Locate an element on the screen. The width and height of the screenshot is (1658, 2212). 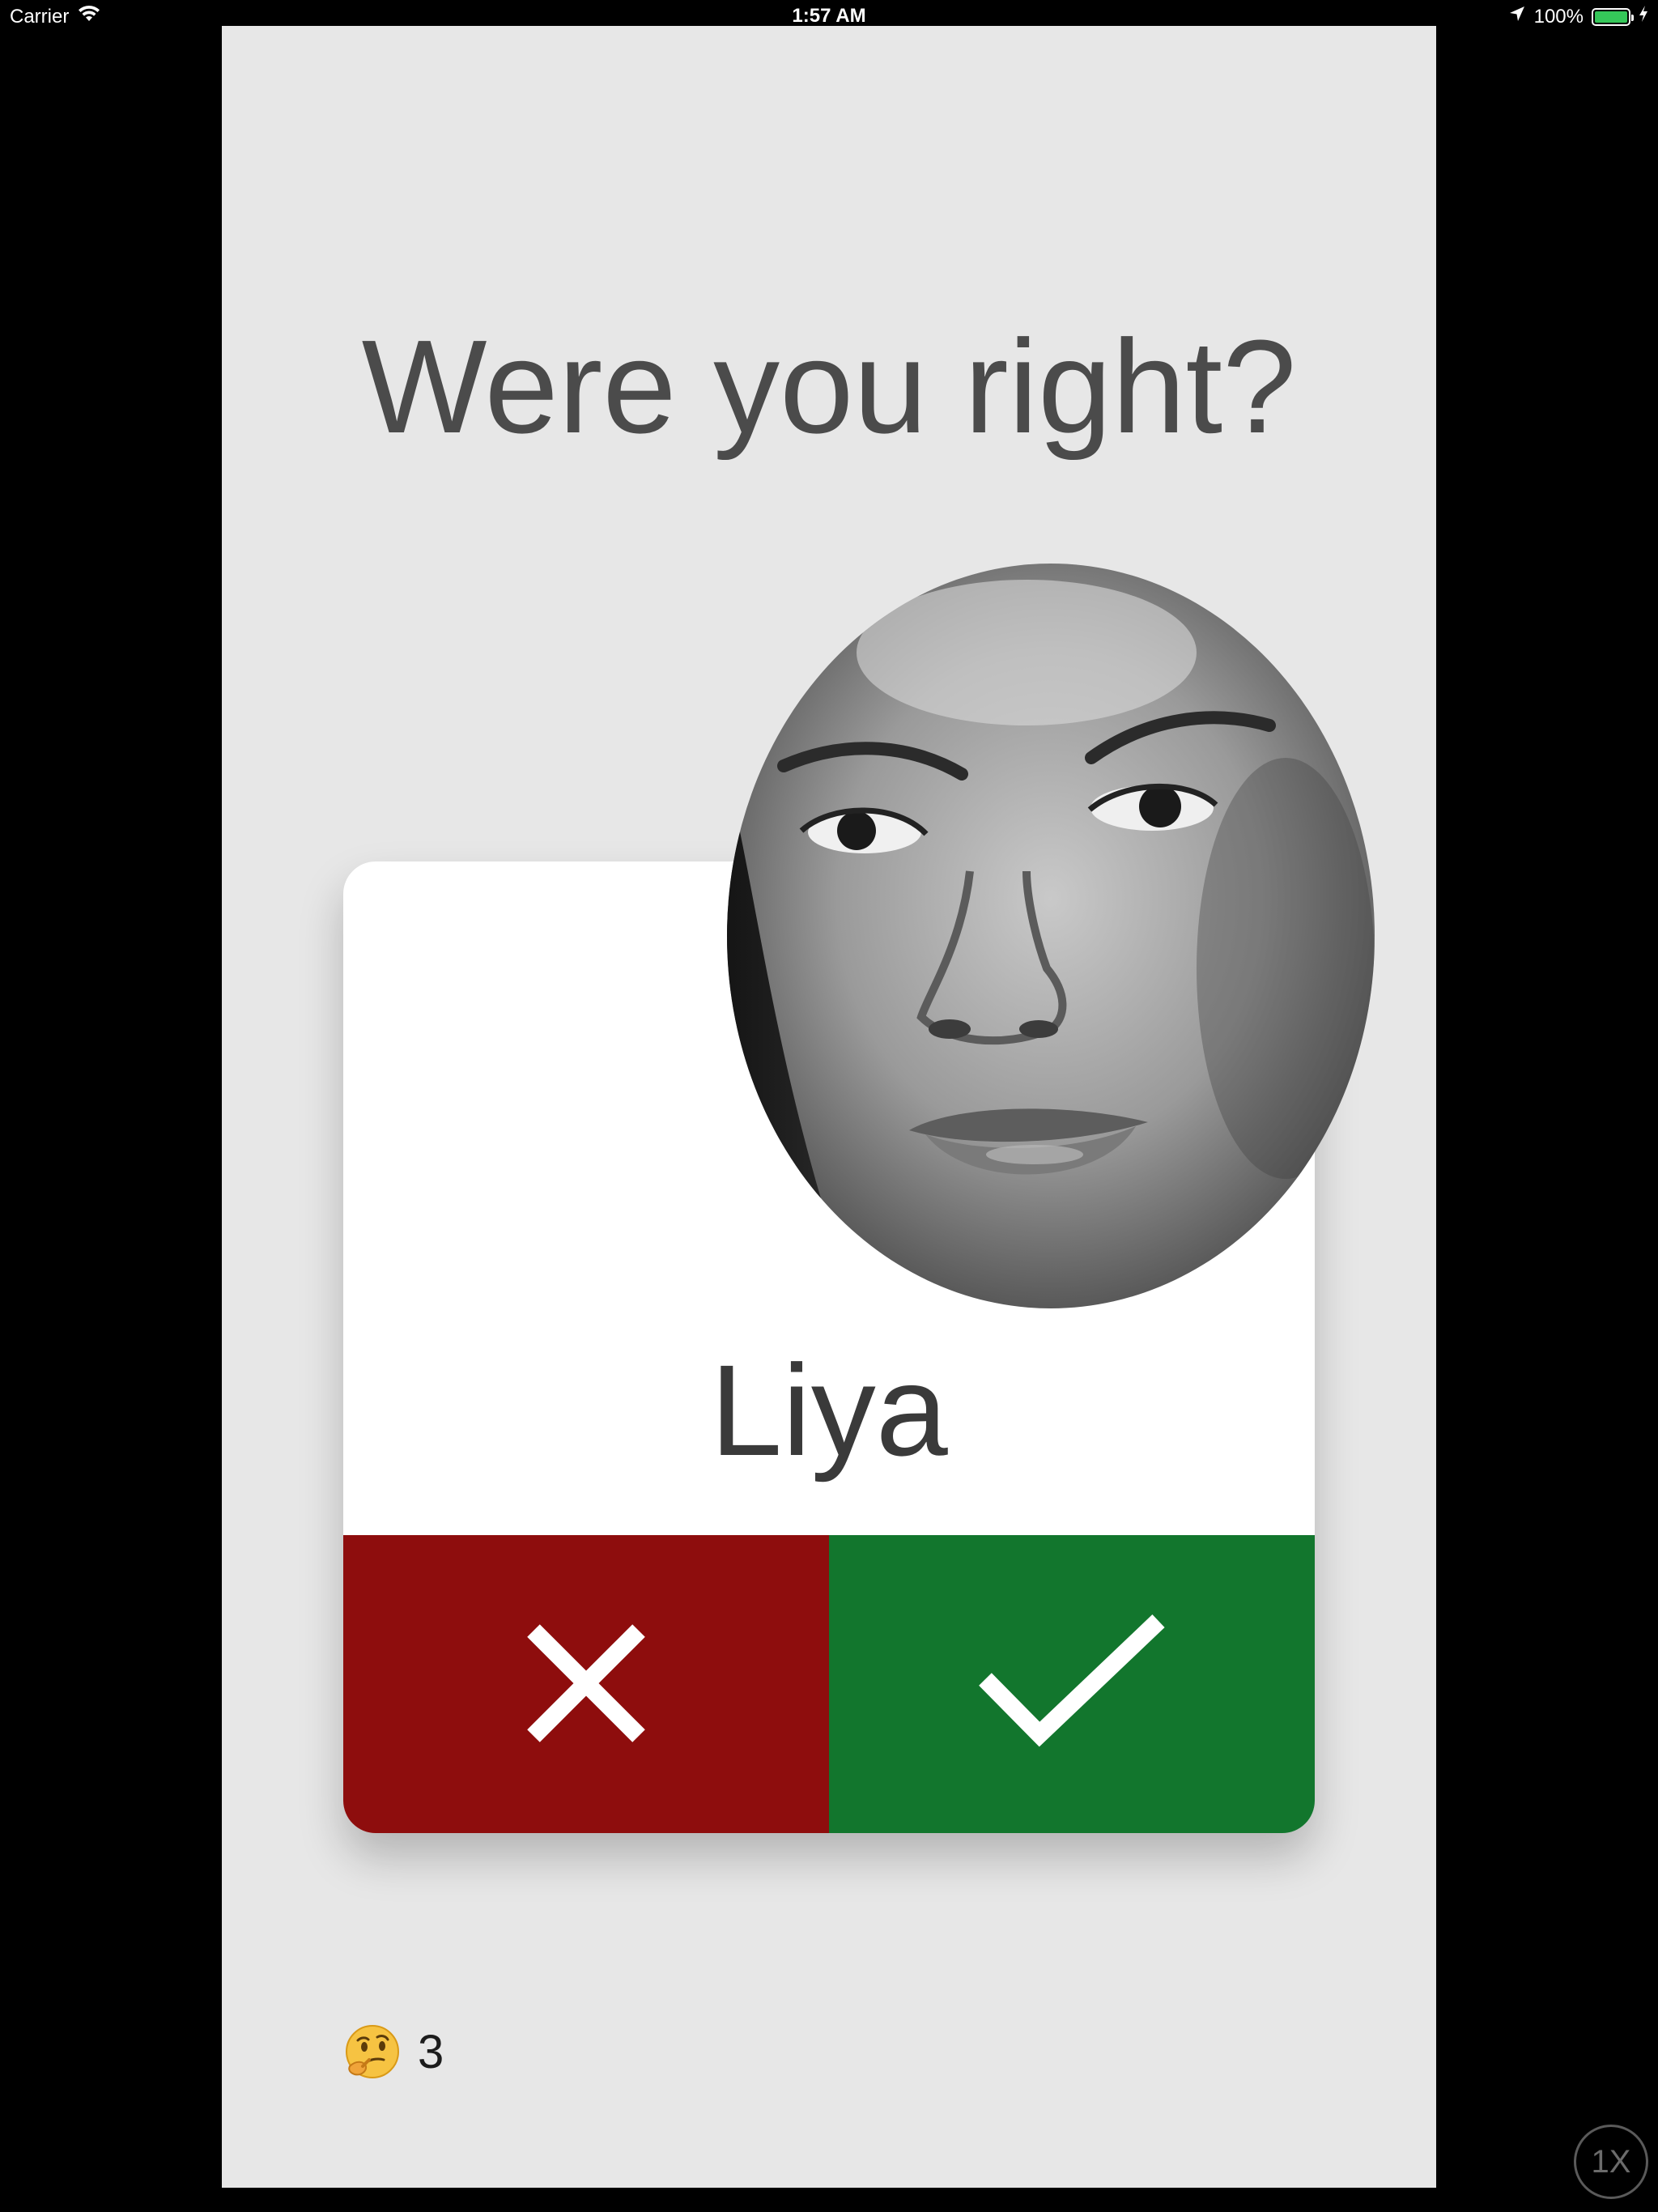
battery-level is located at coordinates (1611, 17).